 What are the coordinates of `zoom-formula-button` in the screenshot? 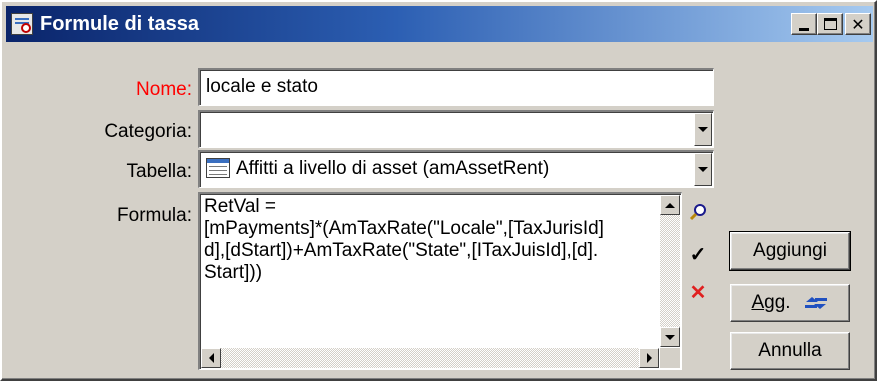 It's located at (698, 212).